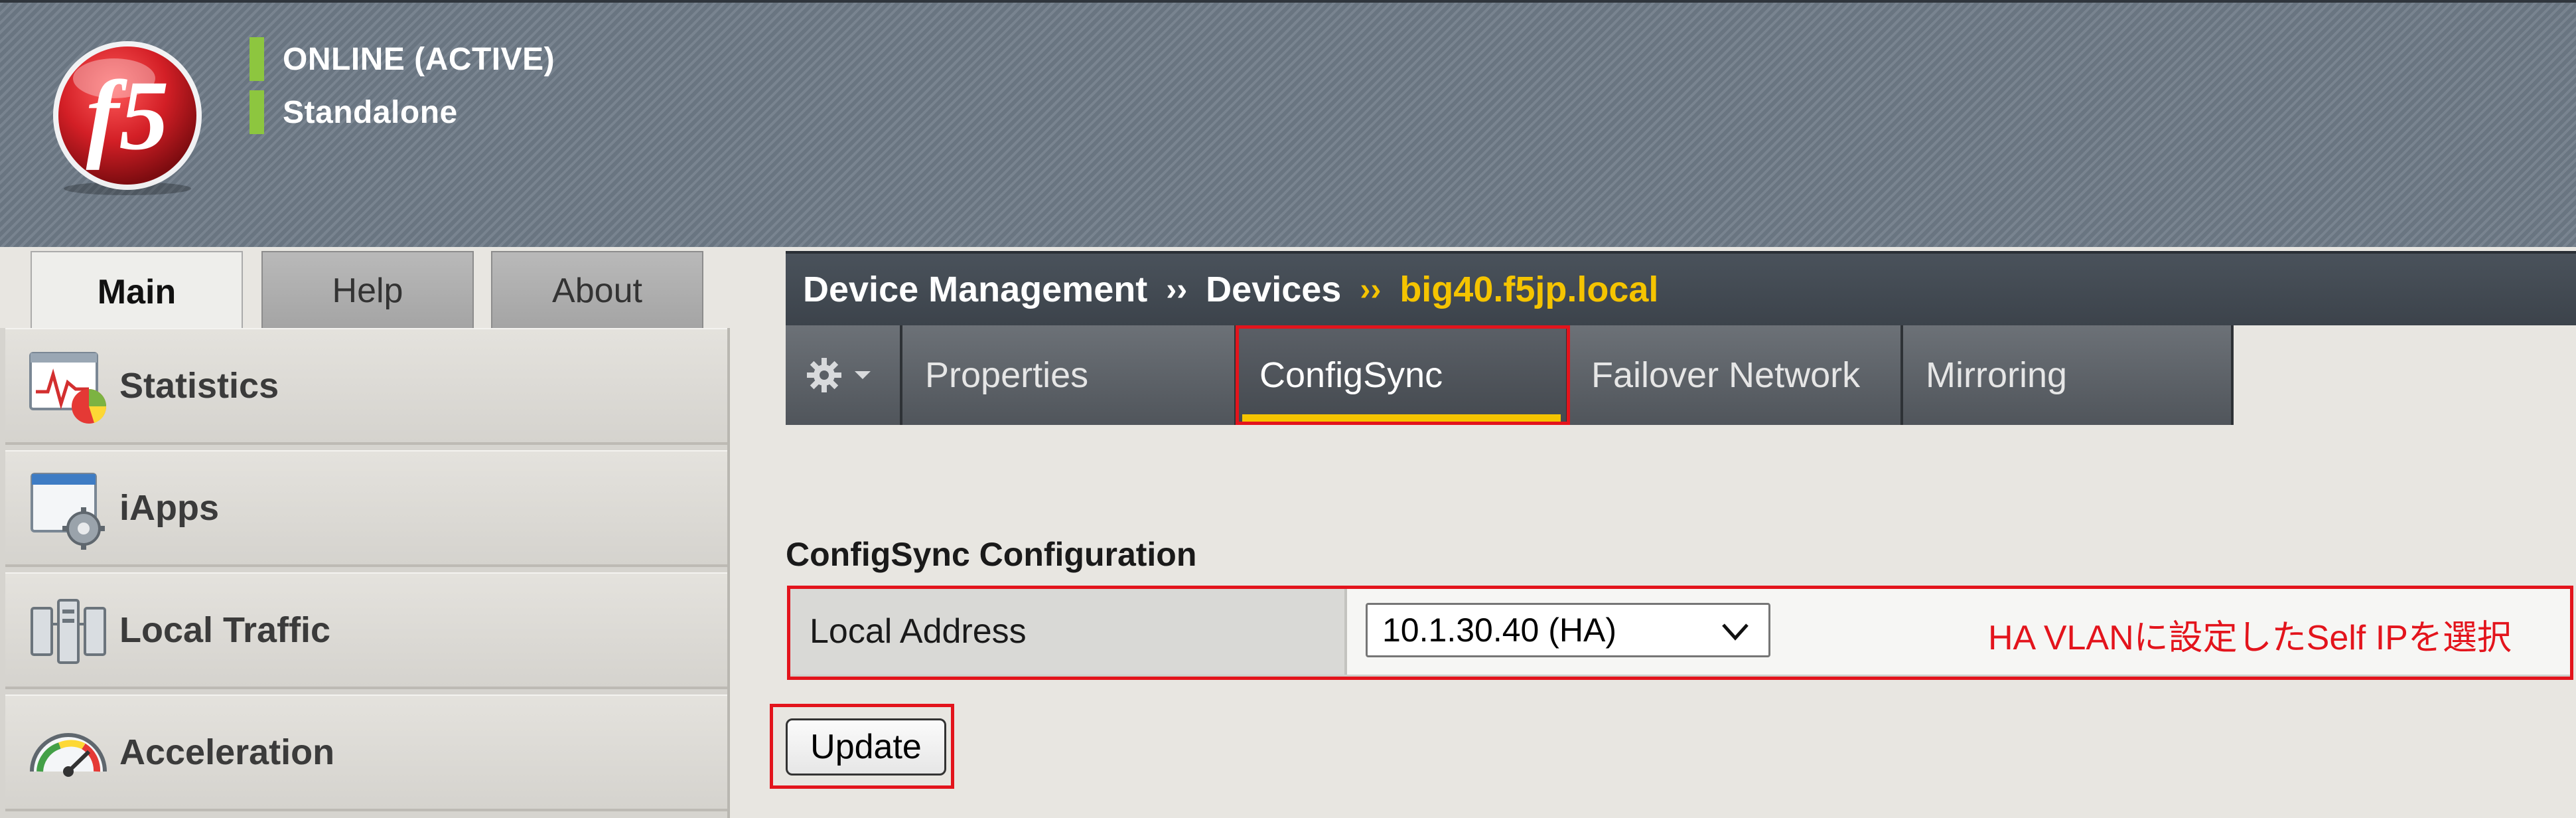 This screenshot has width=2576, height=818. I want to click on sidebar-item-statistics: Statistics, so click(366, 387).